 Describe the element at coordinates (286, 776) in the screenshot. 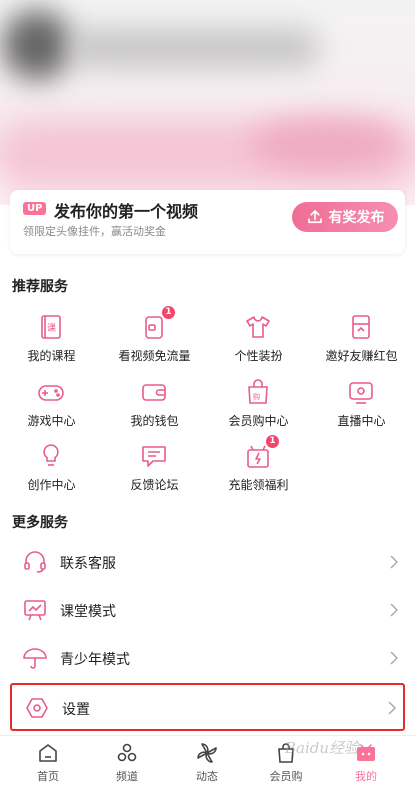

I see `tab-label: 会员购` at that location.